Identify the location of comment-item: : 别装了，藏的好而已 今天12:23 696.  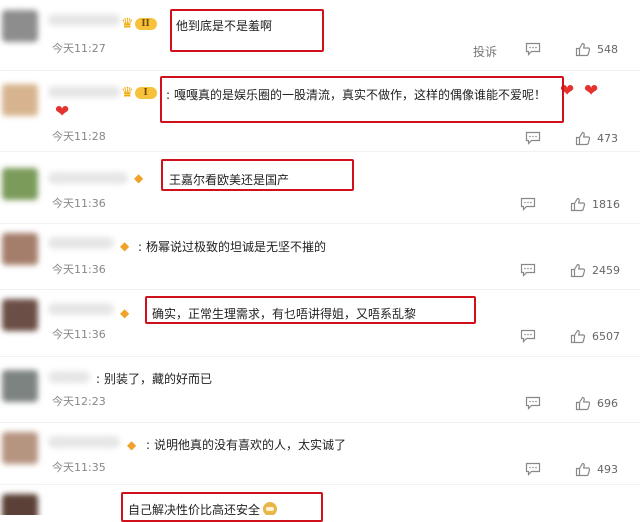
(320, 391).